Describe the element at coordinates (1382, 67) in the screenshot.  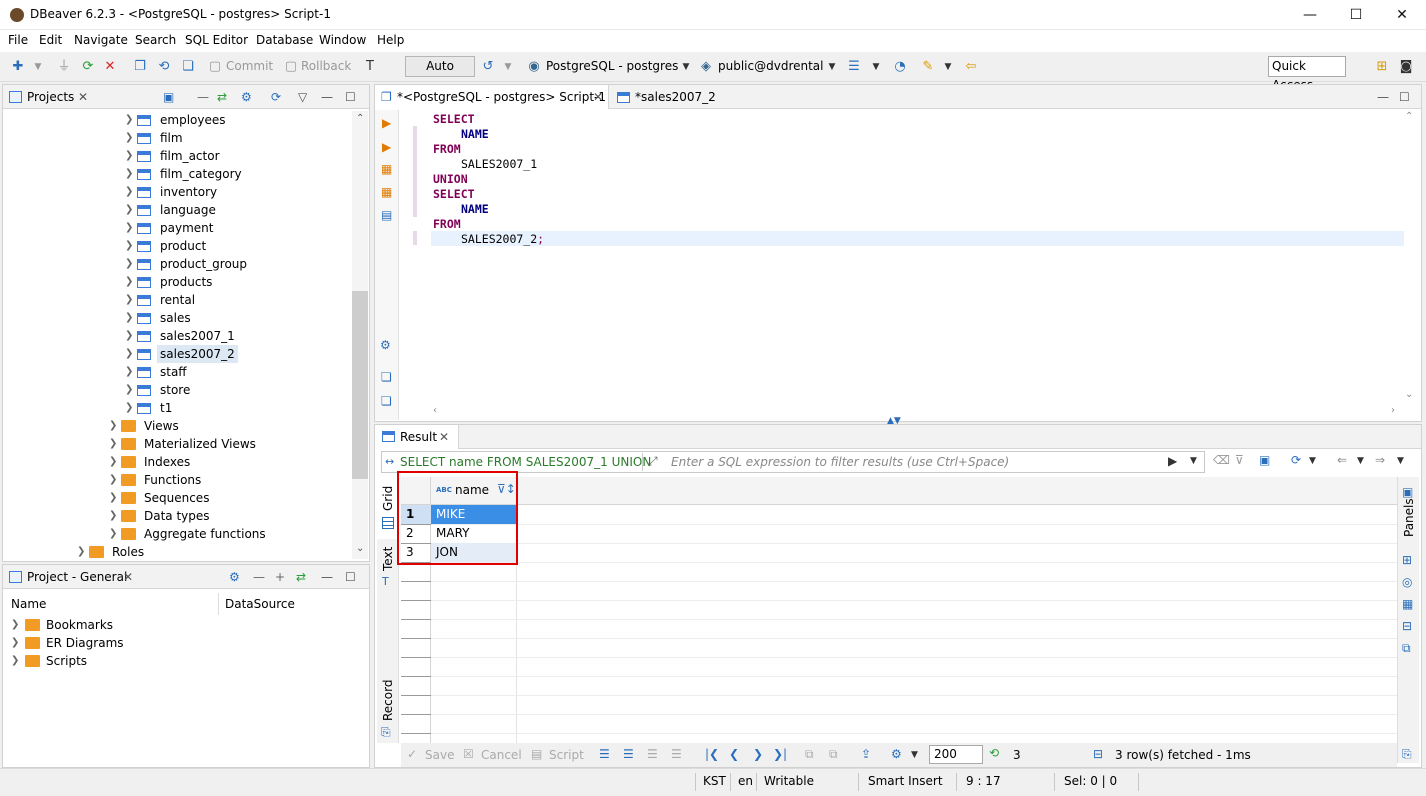
I see `perspective-icon: ⊞` at that location.